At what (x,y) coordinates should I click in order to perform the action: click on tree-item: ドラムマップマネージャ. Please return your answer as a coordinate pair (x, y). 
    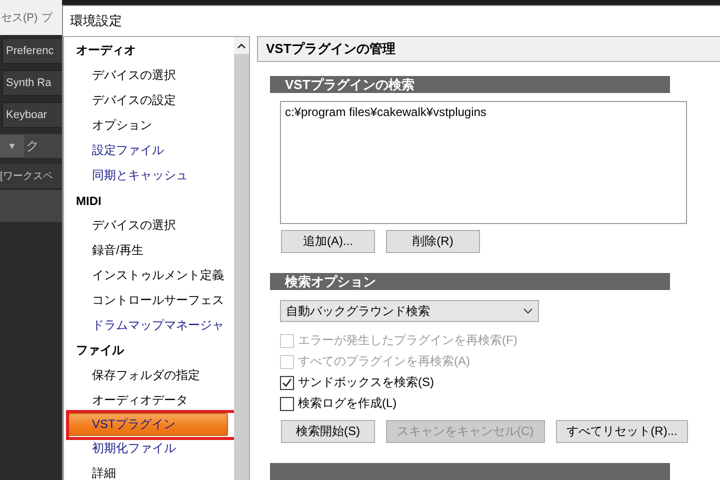
    Looking at the image, I should click on (149, 325).